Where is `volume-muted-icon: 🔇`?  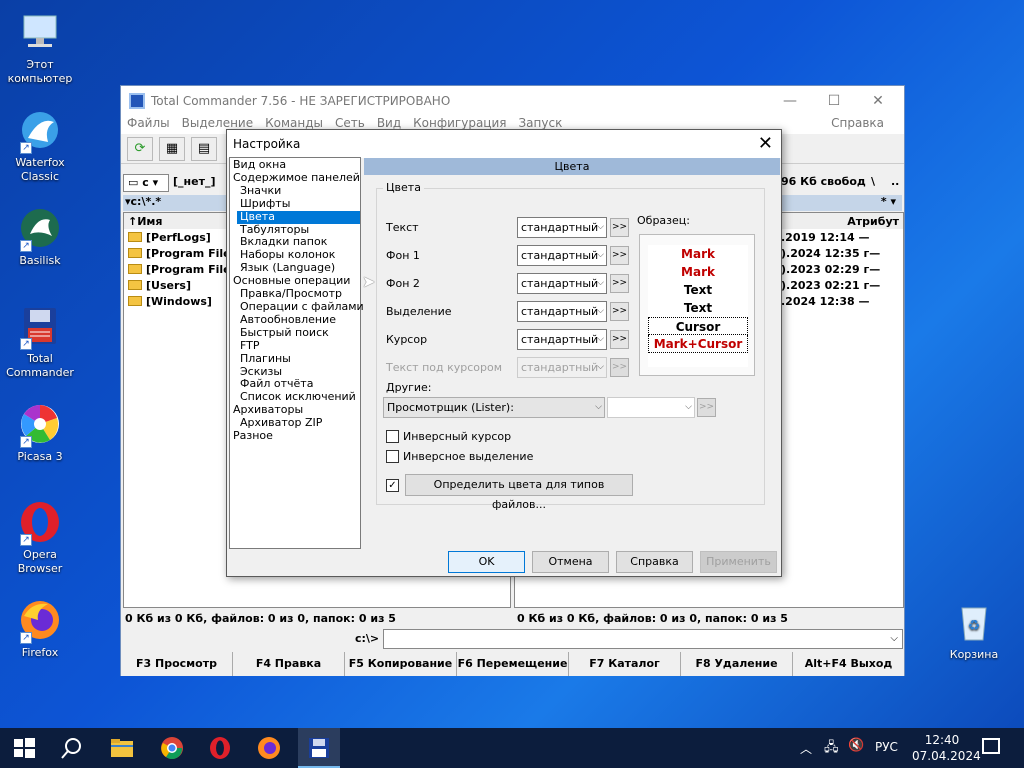 volume-muted-icon: 🔇 is located at coordinates (856, 745).